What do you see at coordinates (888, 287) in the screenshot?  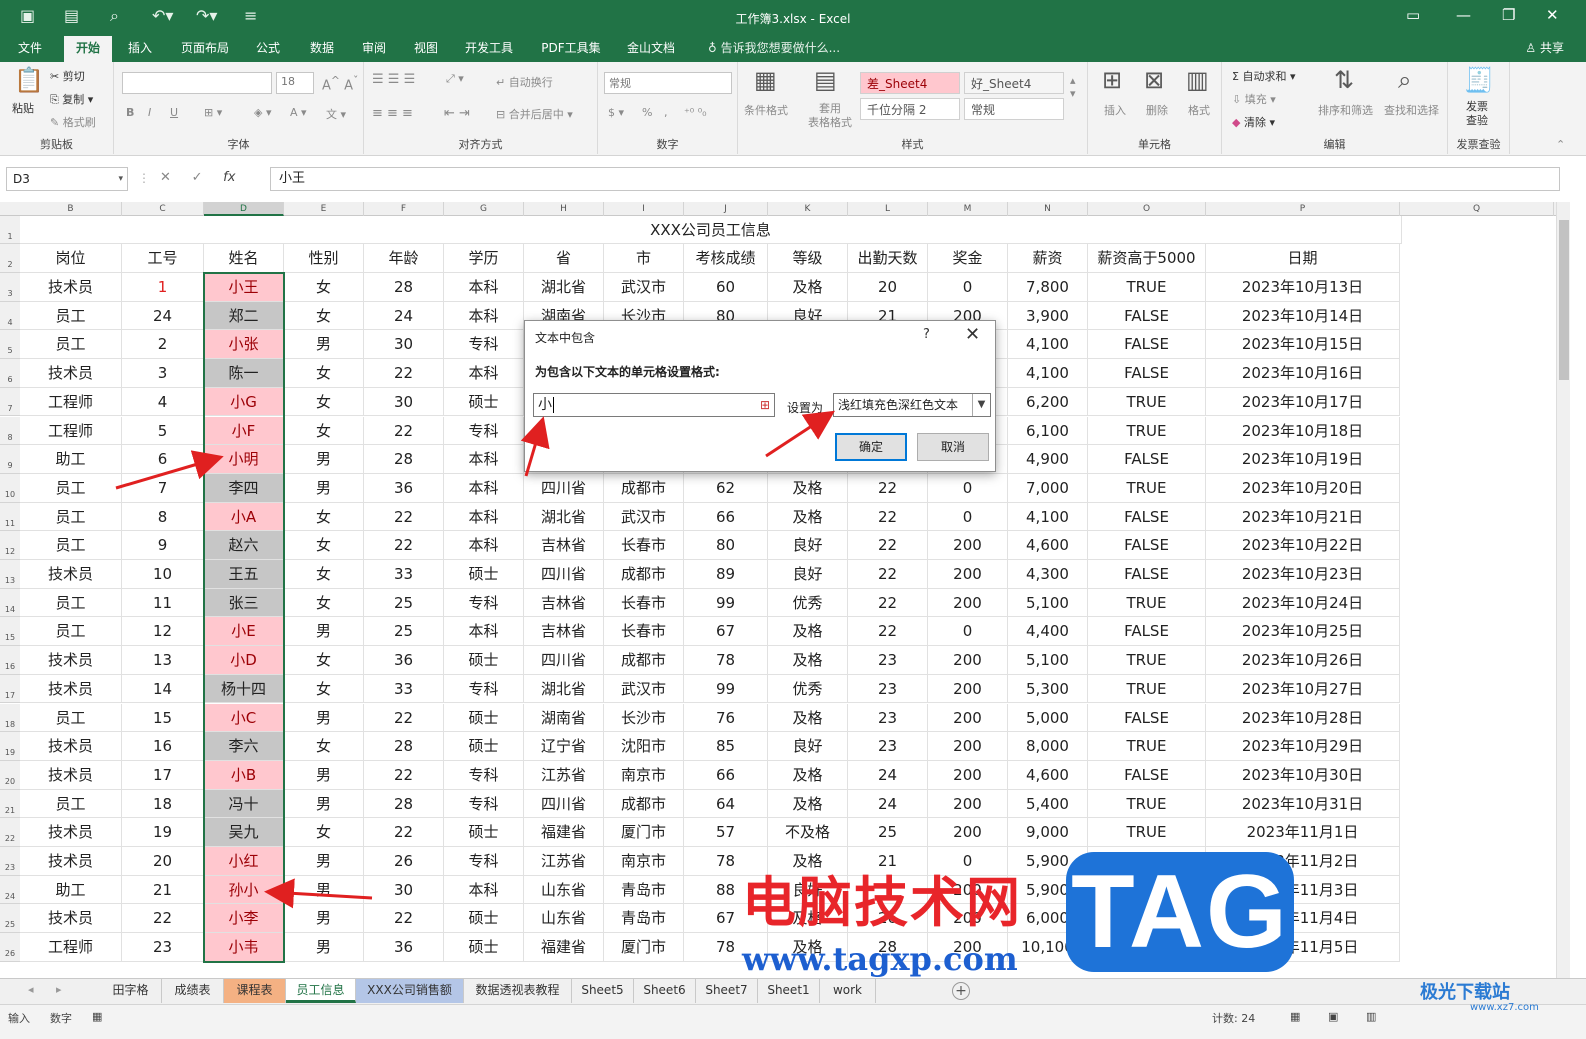 I see `table-cell: 20` at bounding box center [888, 287].